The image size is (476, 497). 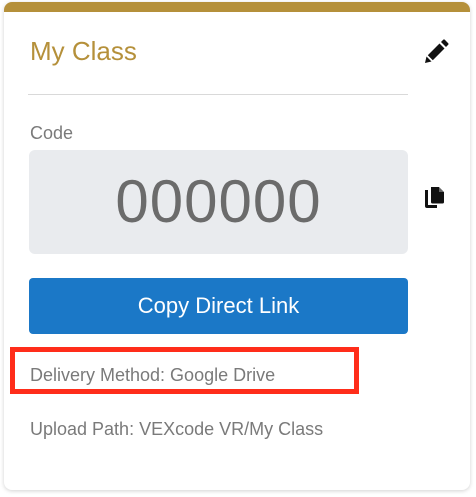 What do you see at coordinates (237, 7) in the screenshot?
I see `card-accent-bar` at bounding box center [237, 7].